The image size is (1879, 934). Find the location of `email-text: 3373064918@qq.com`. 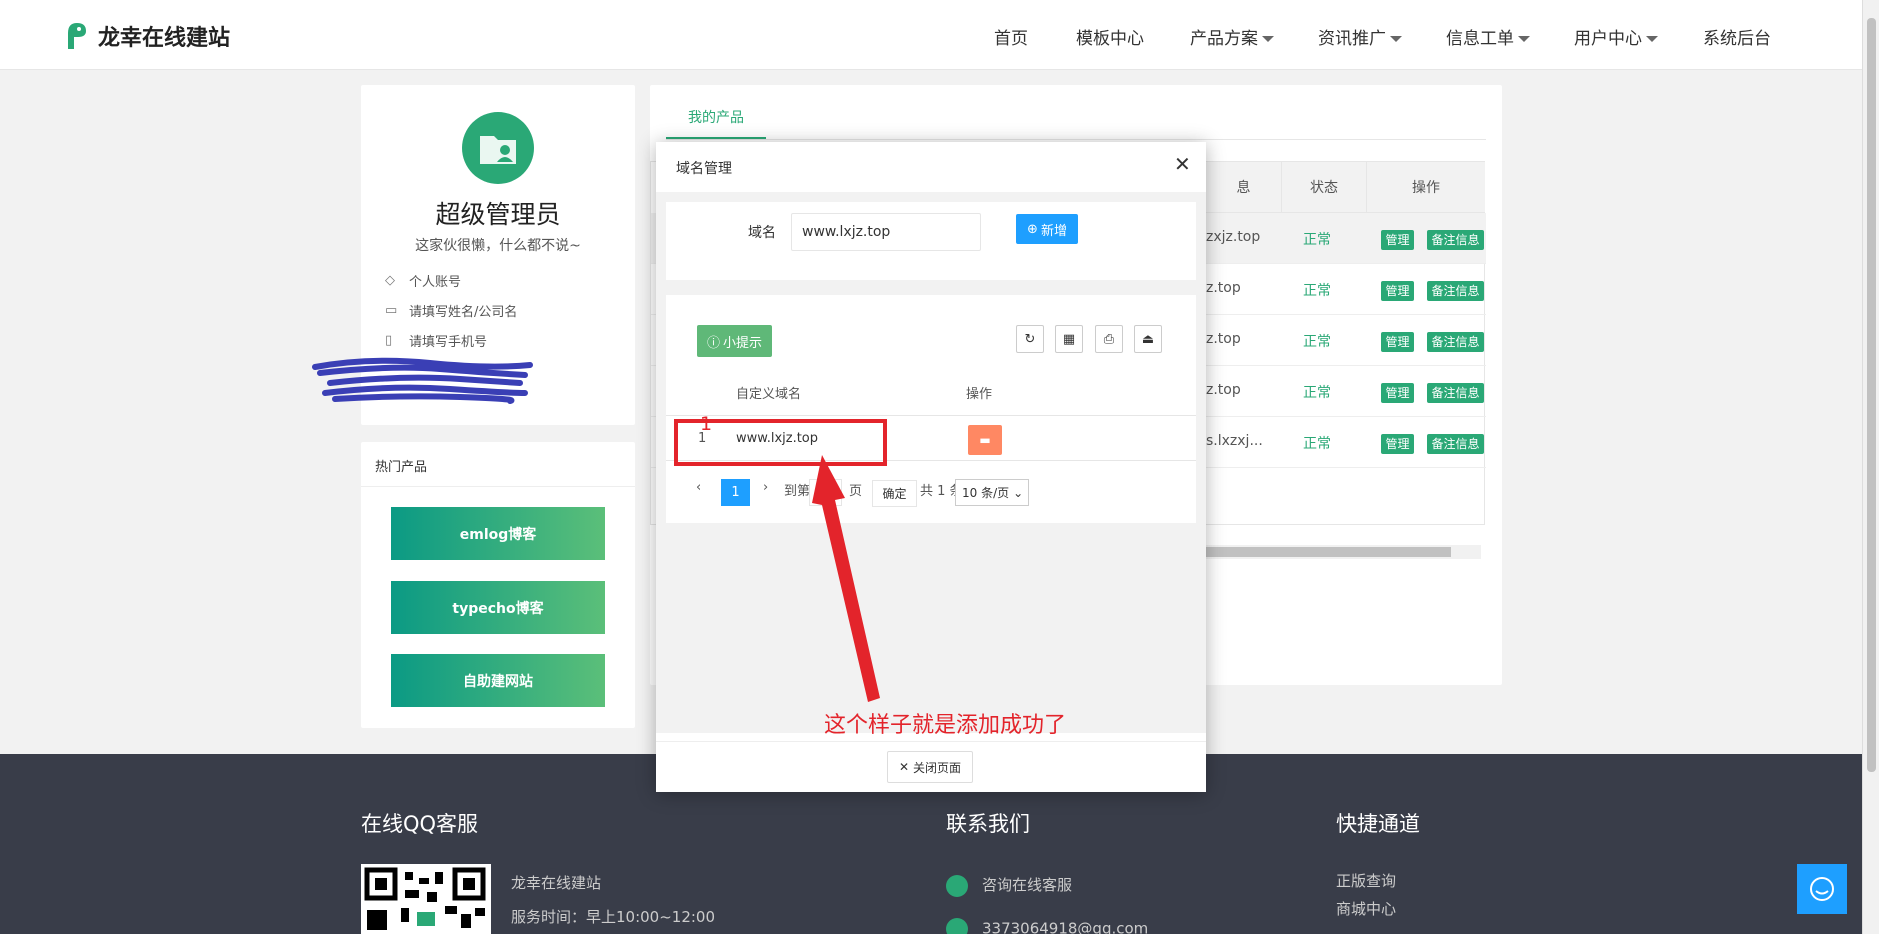

email-text: 3373064918@qq.com is located at coordinates (1065, 926).